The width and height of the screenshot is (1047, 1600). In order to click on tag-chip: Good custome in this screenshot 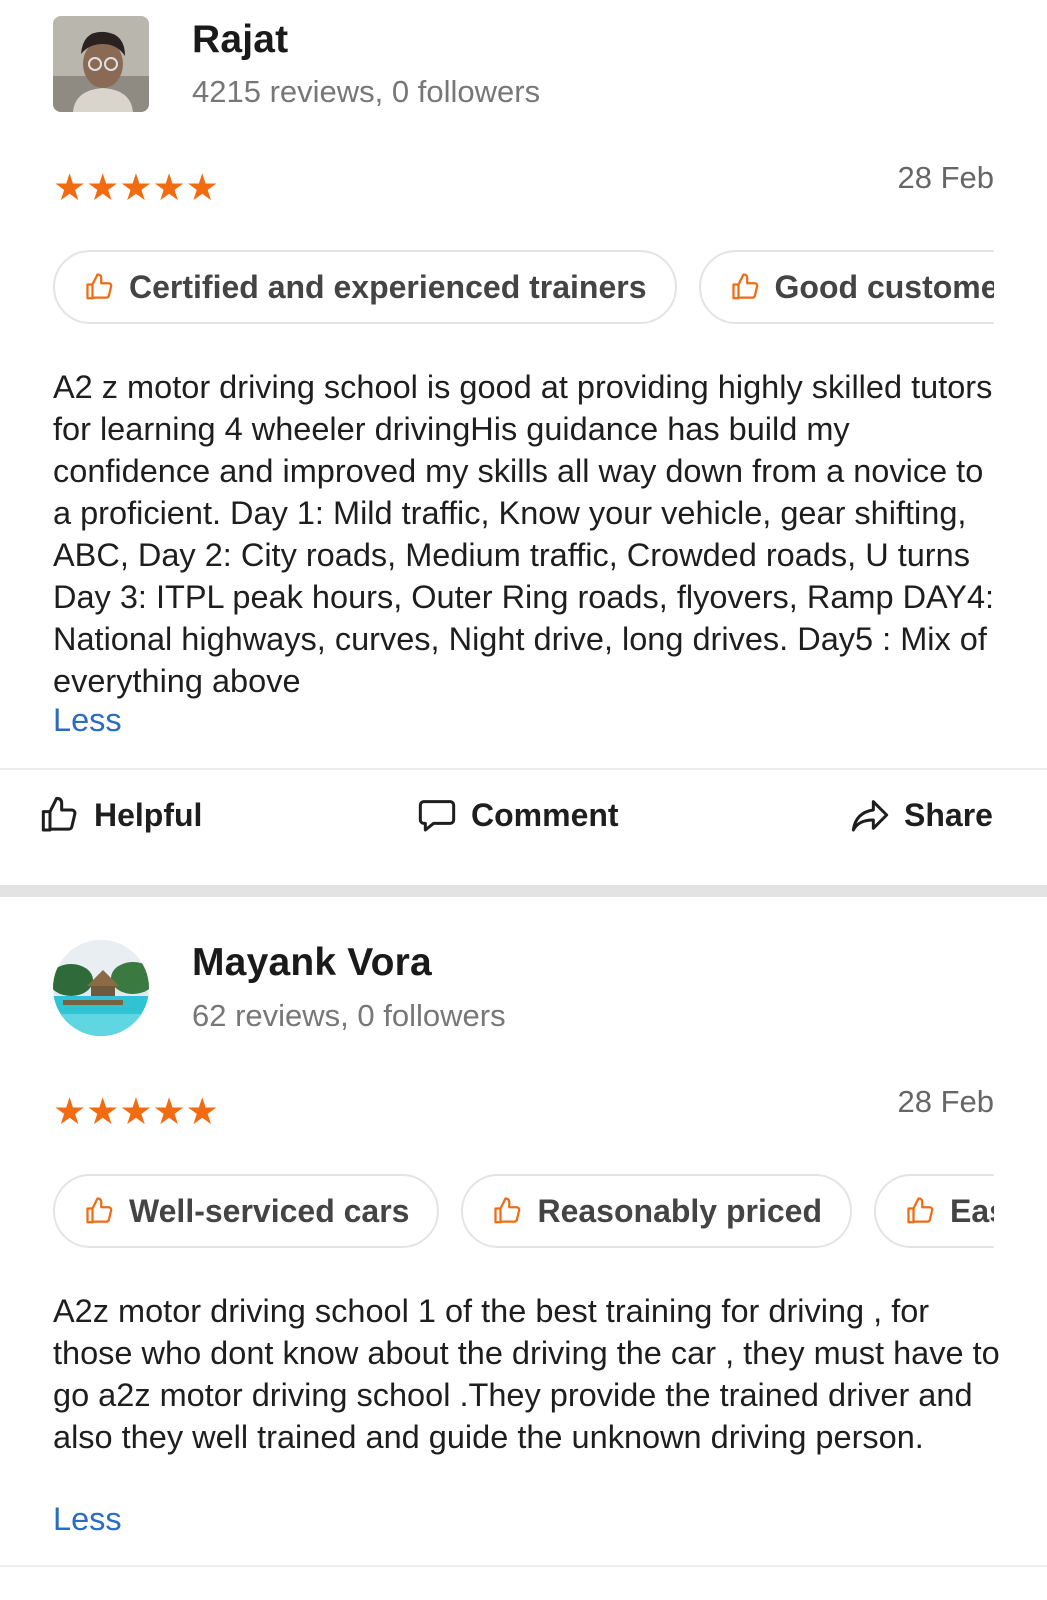, I will do `click(846, 287)`.